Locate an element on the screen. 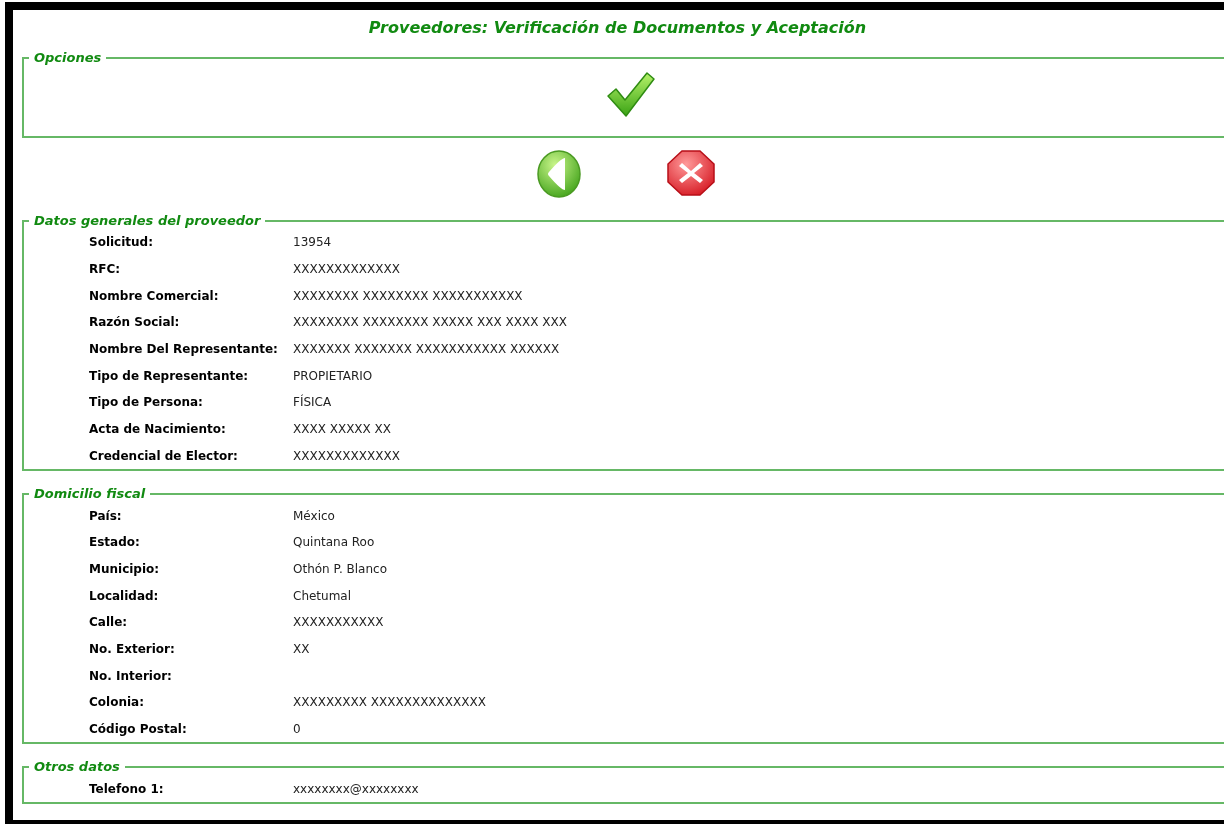 The image size is (1224, 824). field-label: Acta de Nacimiento: is located at coordinates (158, 430).